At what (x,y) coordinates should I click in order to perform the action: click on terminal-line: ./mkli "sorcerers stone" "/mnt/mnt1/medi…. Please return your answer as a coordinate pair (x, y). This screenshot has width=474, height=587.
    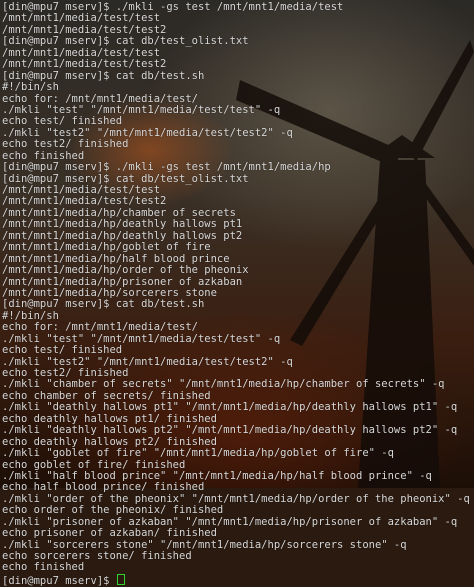
    Looking at the image, I should click on (204, 544).